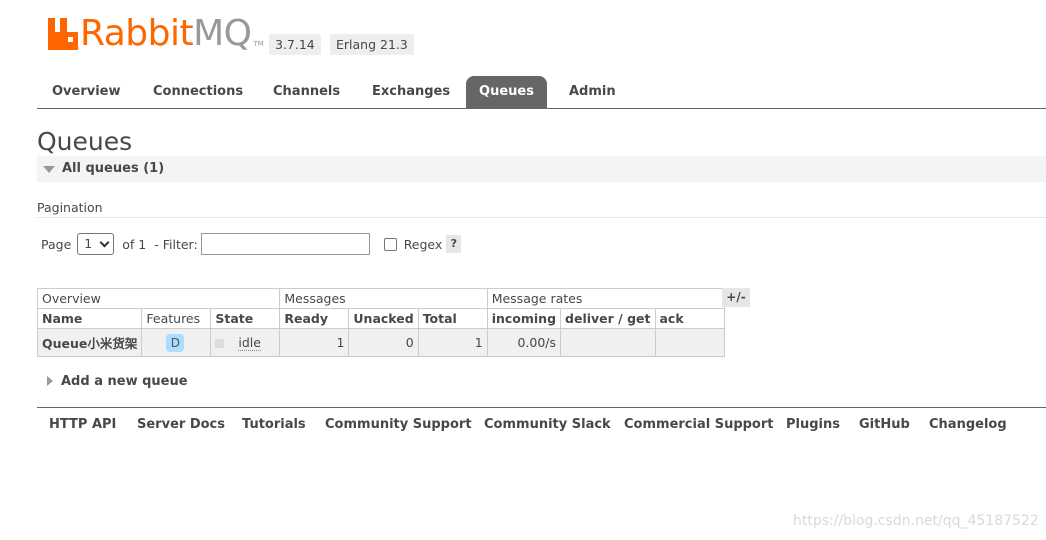 The width and height of the screenshot is (1046, 540). I want to click on table-row: Queue小米货架 D idle 1 0 1 0.00/s, so click(380, 342).